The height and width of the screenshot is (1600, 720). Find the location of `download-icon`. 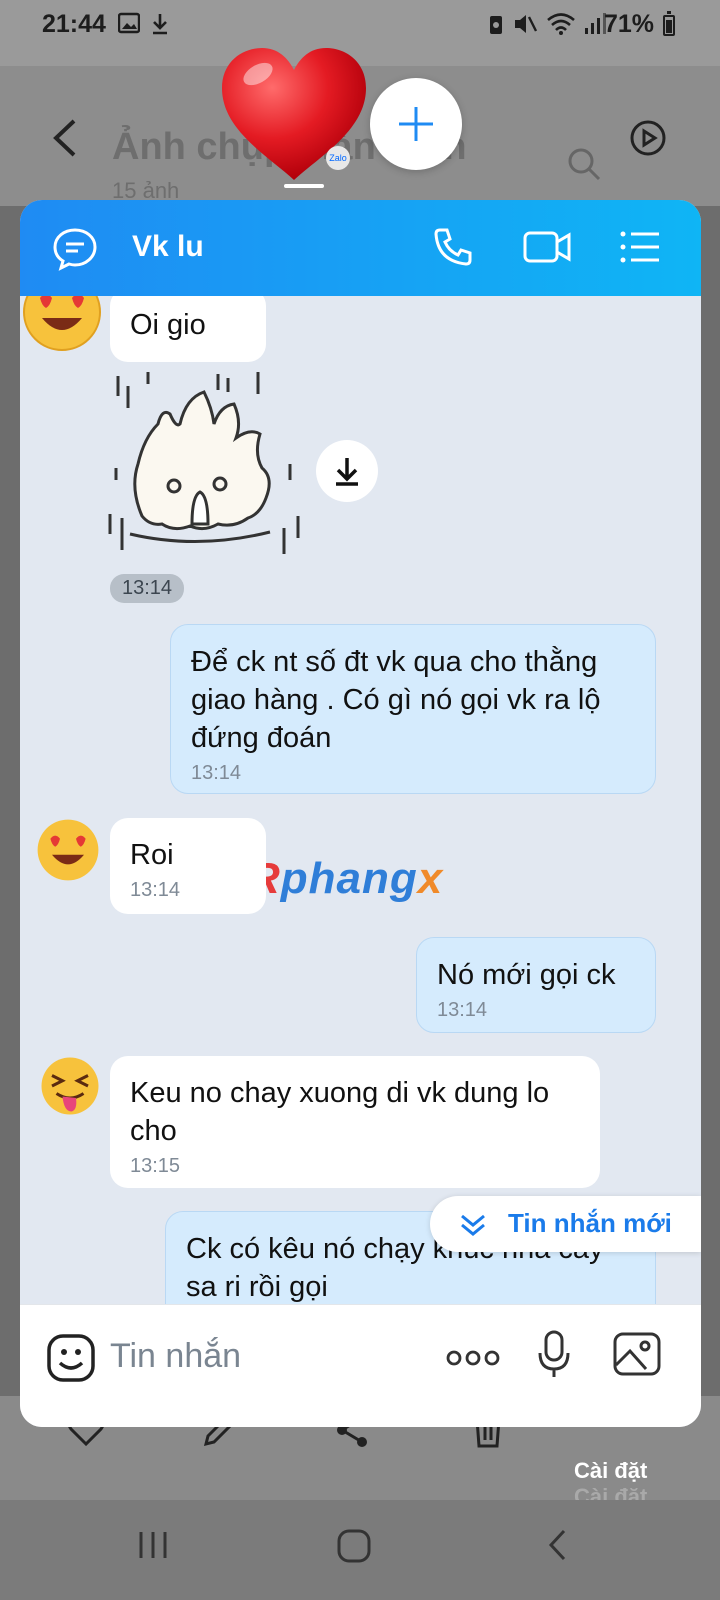

download-icon is located at coordinates (347, 472).